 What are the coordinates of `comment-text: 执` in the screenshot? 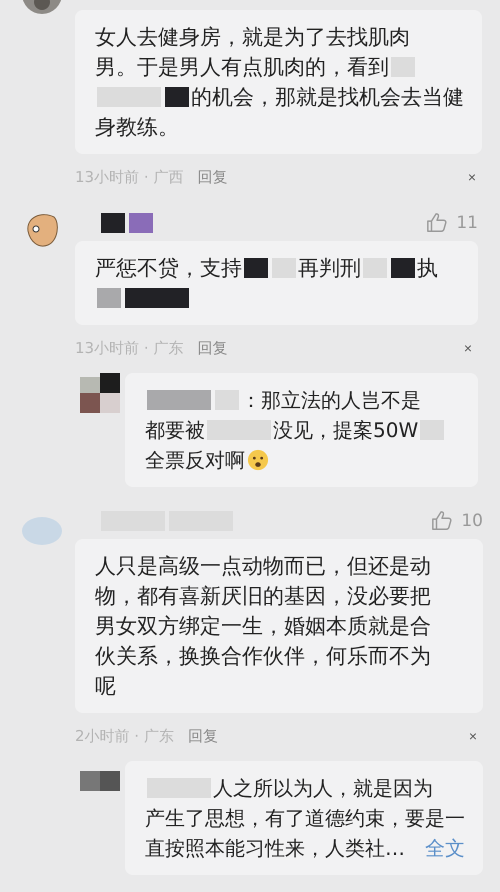 It's located at (427, 268).